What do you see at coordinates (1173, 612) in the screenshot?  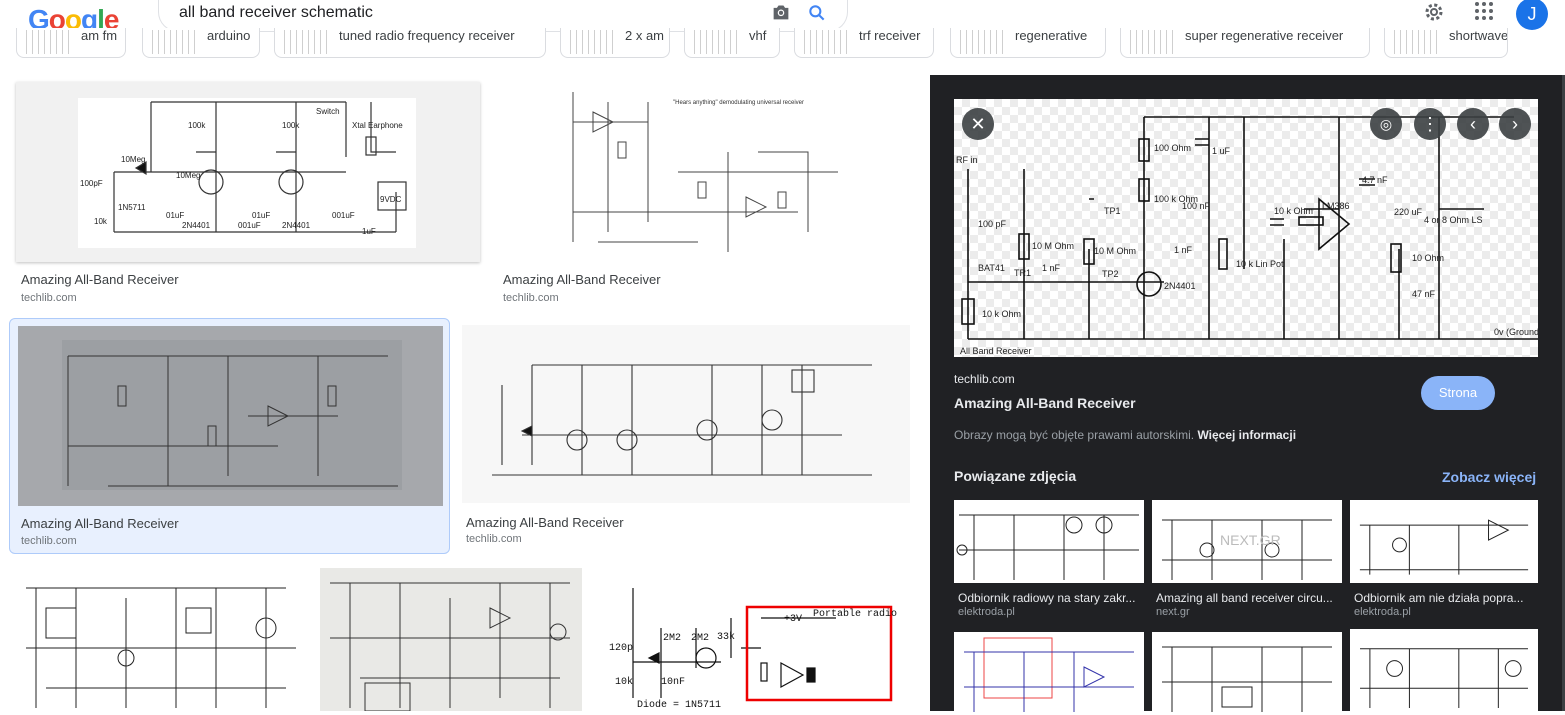 I see `related-source: next.gr` at bounding box center [1173, 612].